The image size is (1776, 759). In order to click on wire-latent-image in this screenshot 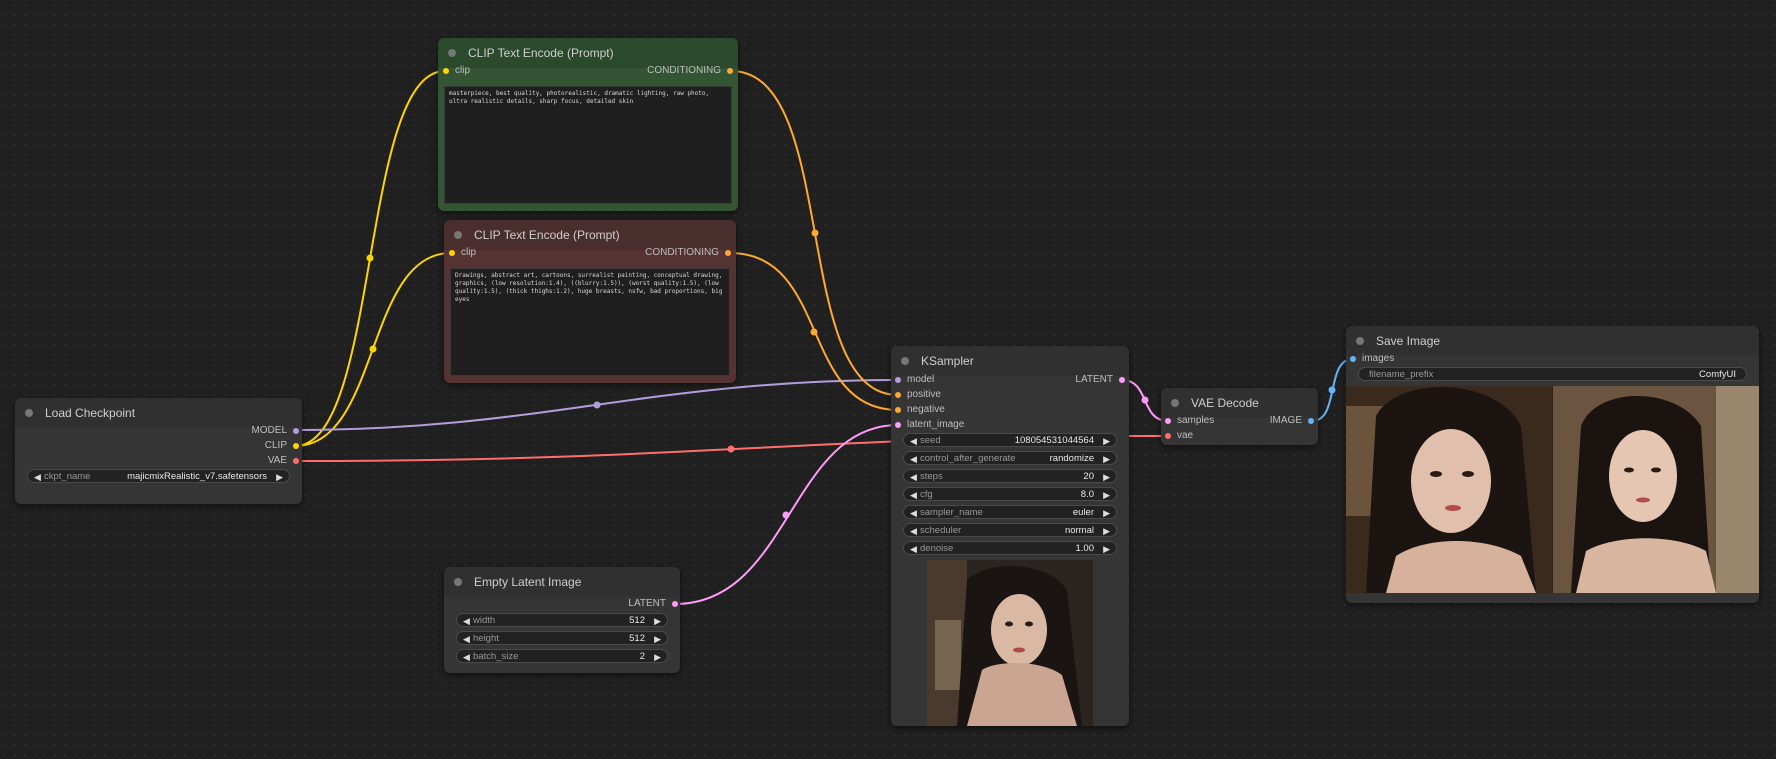, I will do `click(786, 514)`.